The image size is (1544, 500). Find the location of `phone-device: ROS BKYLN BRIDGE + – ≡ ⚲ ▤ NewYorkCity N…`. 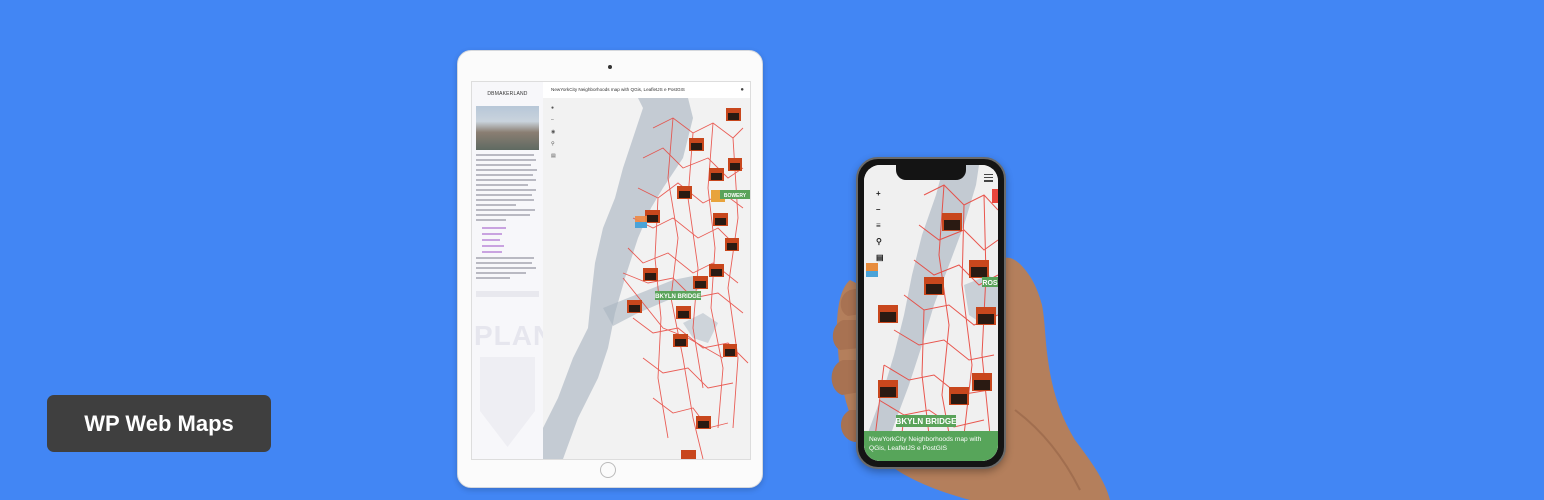

phone-device: ROS BKYLN BRIDGE + – ≡ ⚲ ▤ NewYorkCity N… is located at coordinates (931, 313).